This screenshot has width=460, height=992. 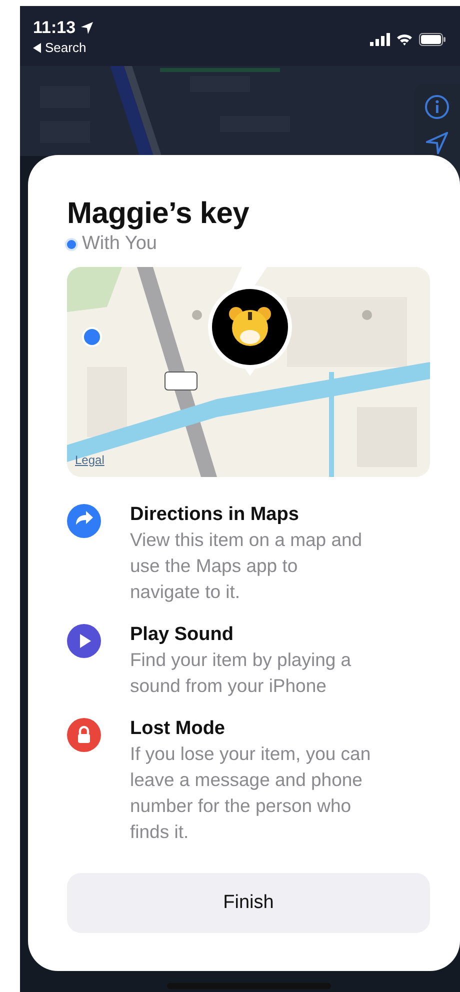 I want to click on action-title: Directions in Maps, so click(x=251, y=515).